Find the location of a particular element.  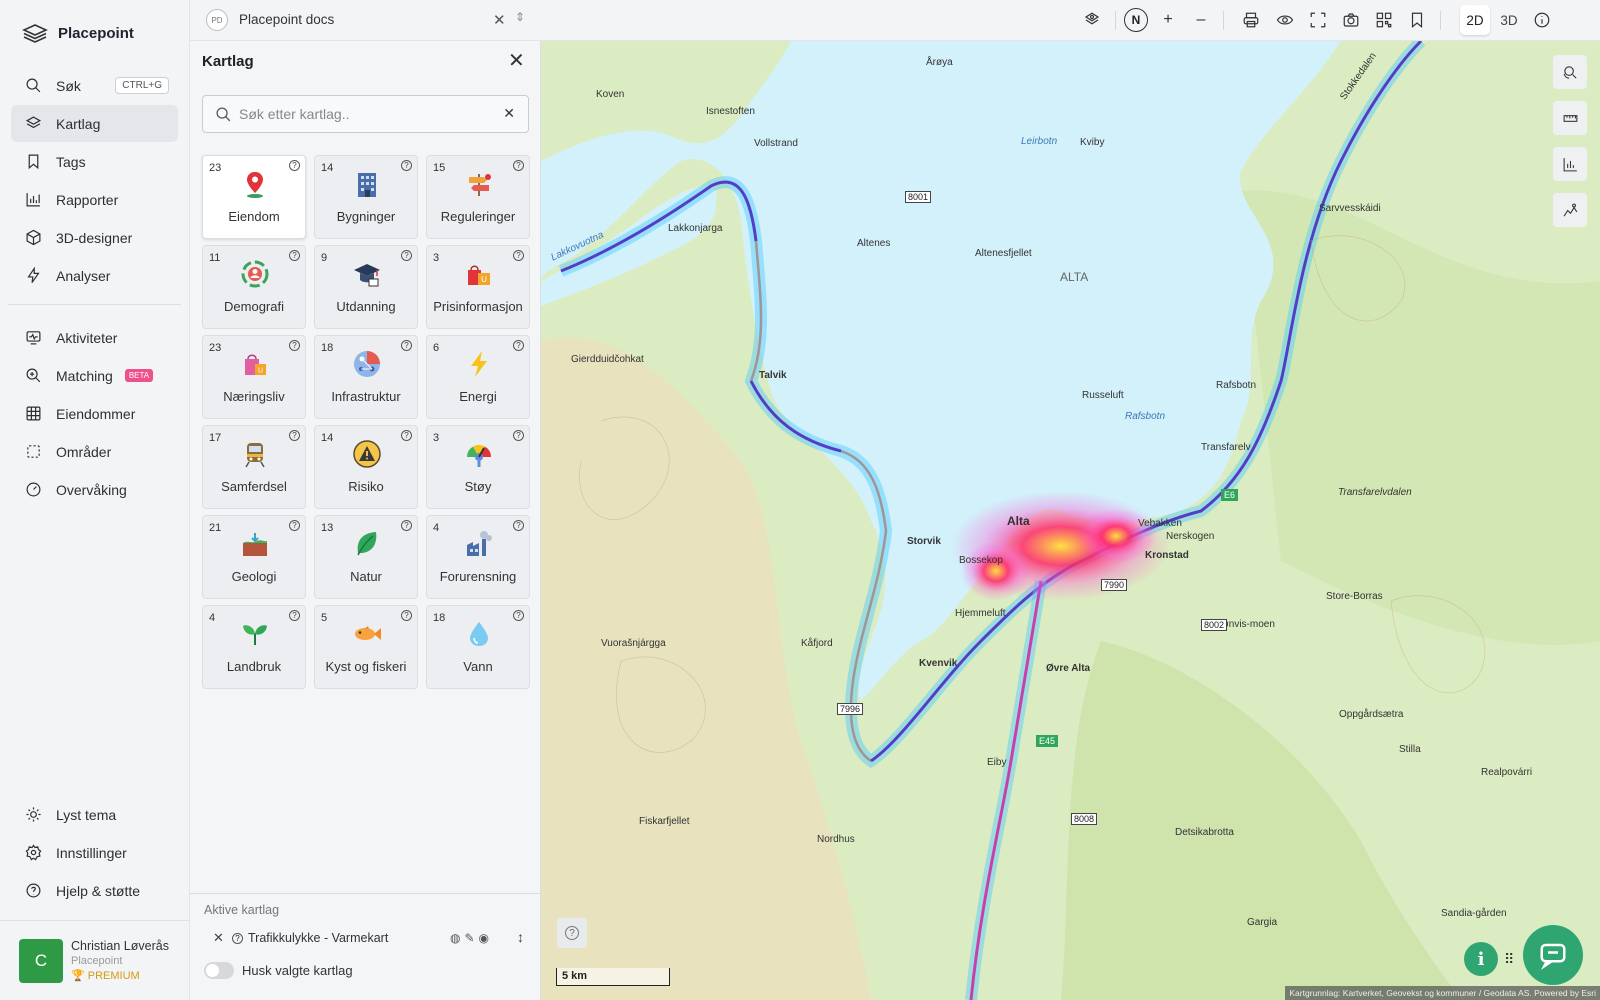

layer-search-input is located at coordinates (364, 114).